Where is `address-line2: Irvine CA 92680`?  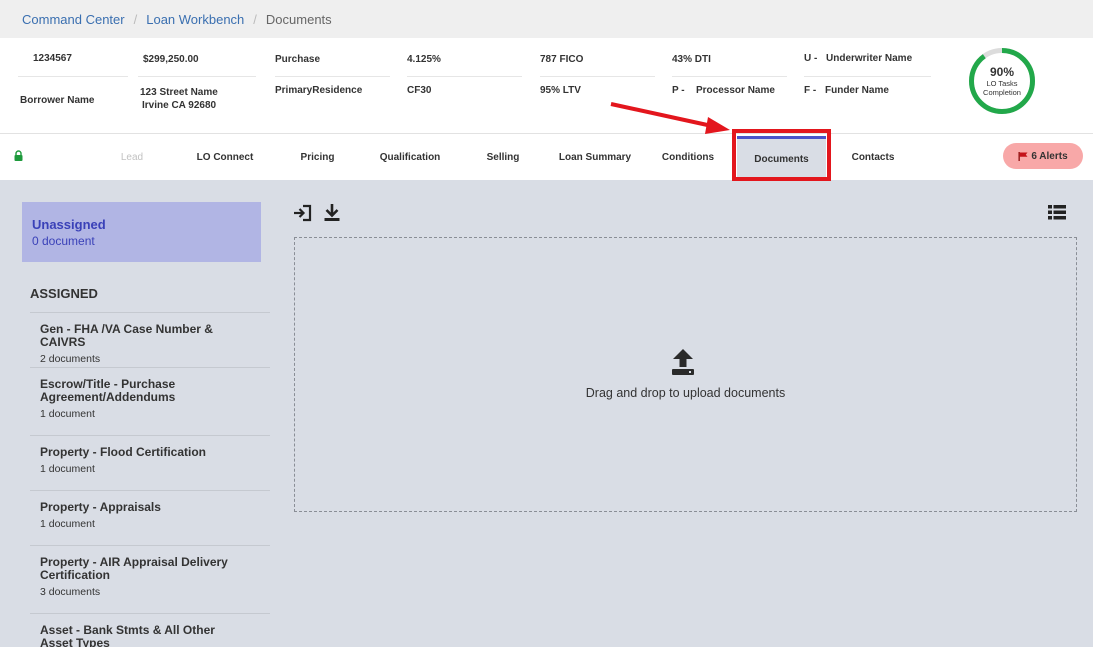
address-line2: Irvine CA 92680 is located at coordinates (179, 105).